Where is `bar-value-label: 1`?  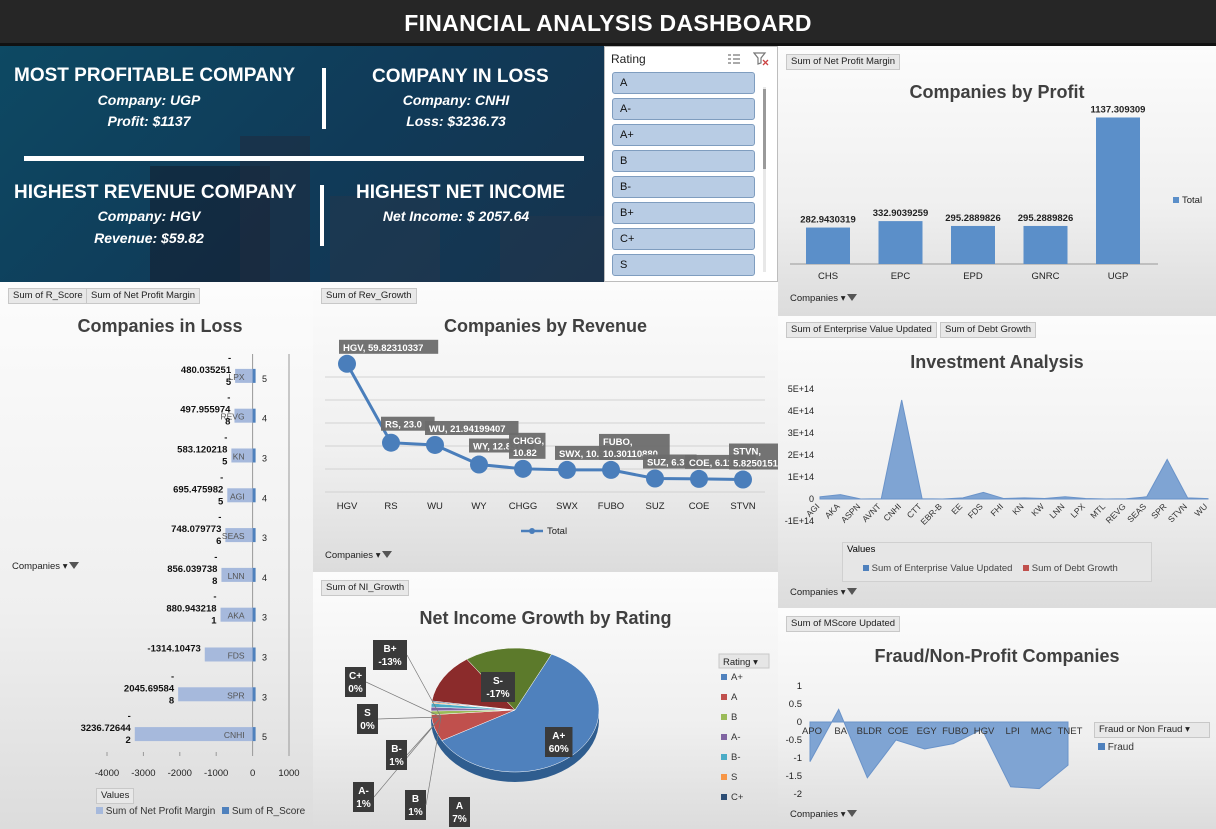 bar-value-label: 1 is located at coordinates (214, 621).